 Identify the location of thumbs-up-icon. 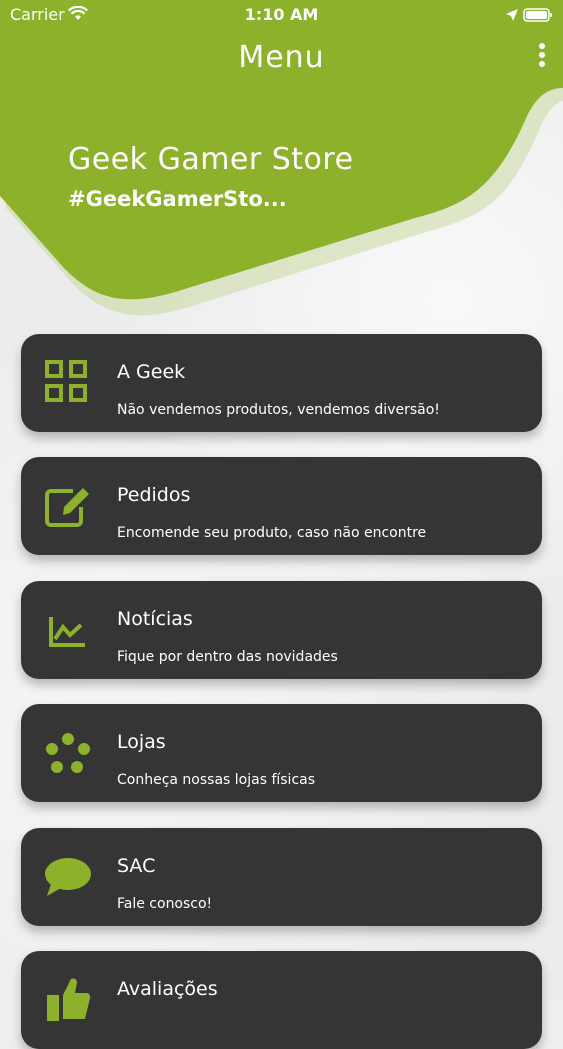
(68, 1000).